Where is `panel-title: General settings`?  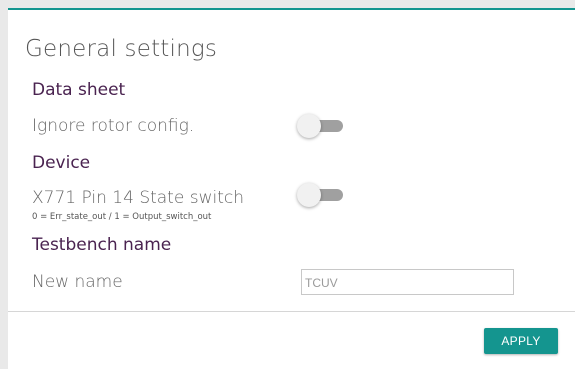 panel-title: General settings is located at coordinates (121, 49).